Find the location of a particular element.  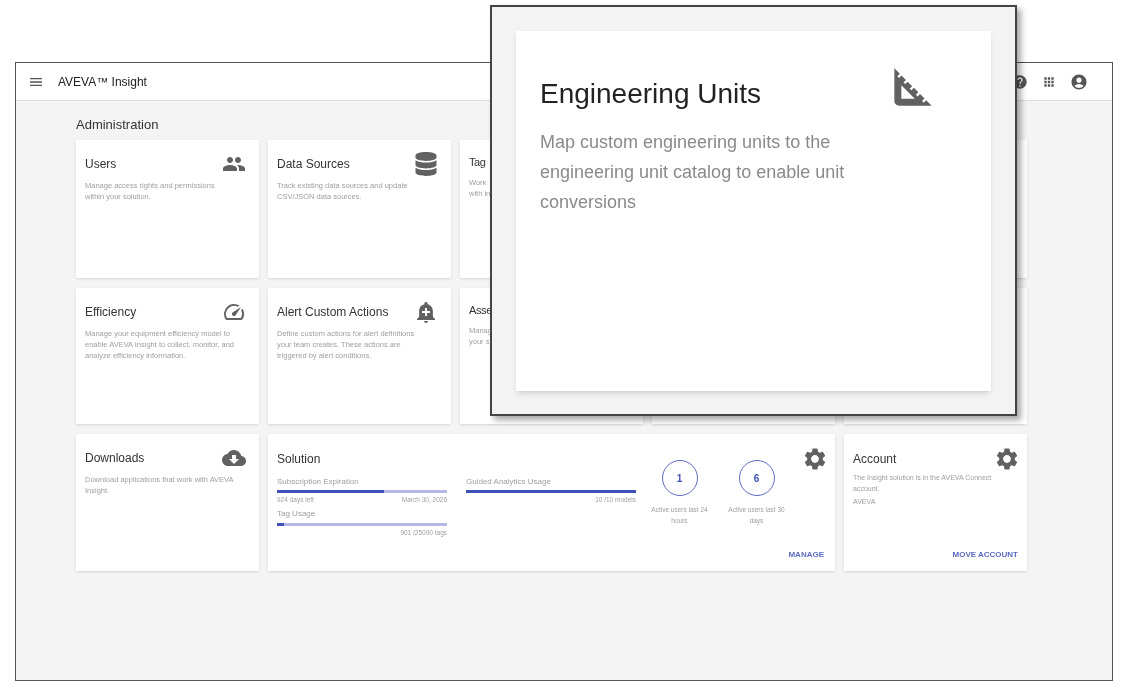

bell-plus-icon is located at coordinates (426, 312).